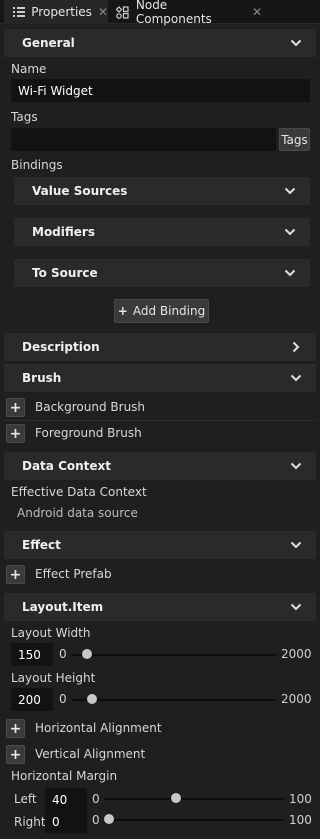 Image resolution: width=320 pixels, height=839 pixels. What do you see at coordinates (98, 728) in the screenshot?
I see `horizontal-alignment-label: Horizontal Alignment` at bounding box center [98, 728].